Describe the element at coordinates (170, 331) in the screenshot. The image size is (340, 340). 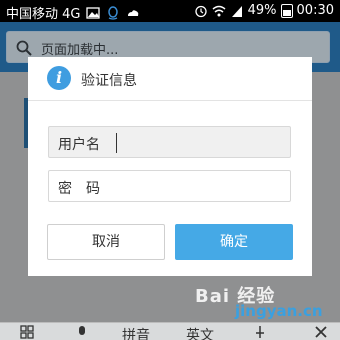
I see `keyboard-toolbar: 拼音 英文` at that location.